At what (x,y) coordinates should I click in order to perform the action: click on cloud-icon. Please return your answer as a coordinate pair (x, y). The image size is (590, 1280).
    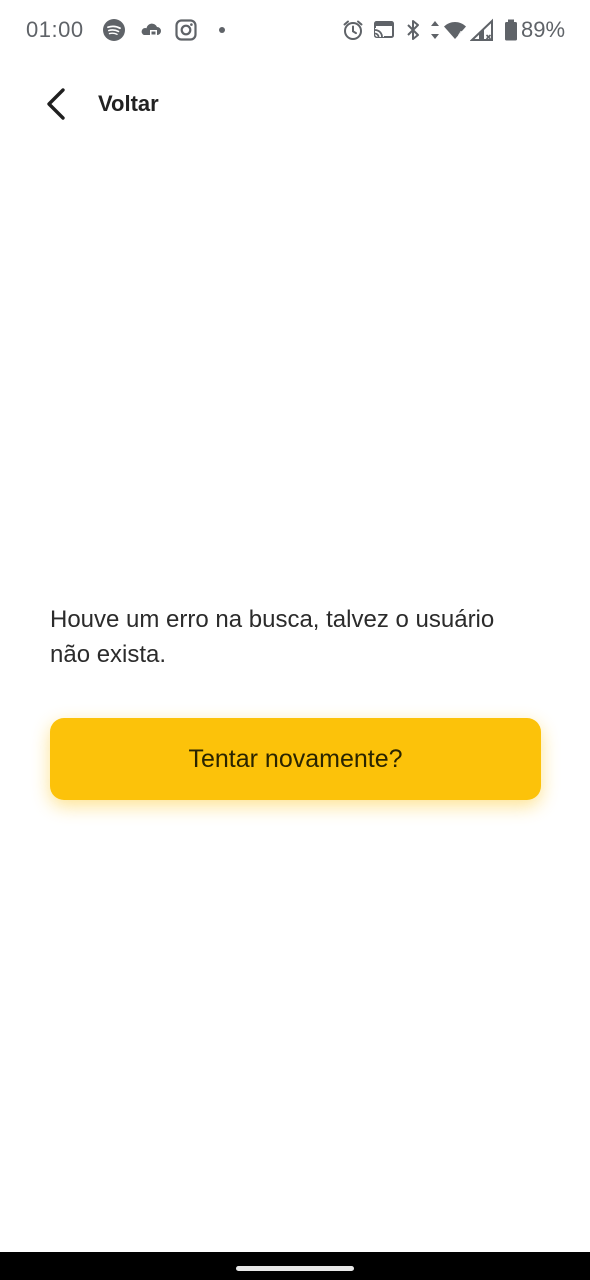
    Looking at the image, I should click on (151, 30).